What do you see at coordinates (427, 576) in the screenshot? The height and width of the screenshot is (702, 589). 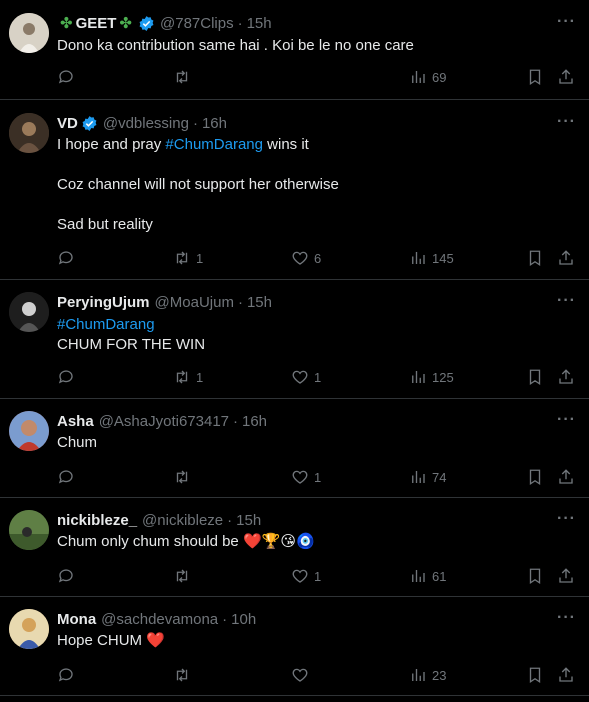 I see `views-button: 61` at bounding box center [427, 576].